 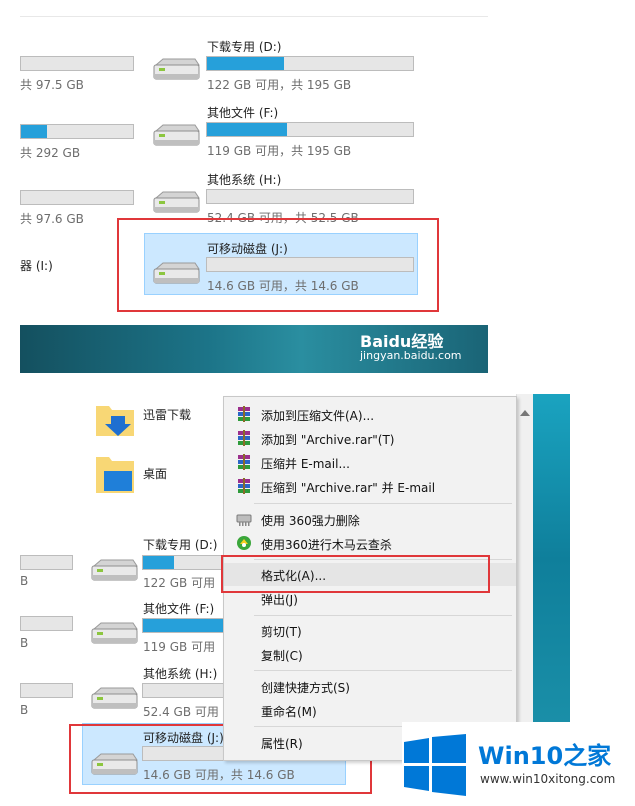 What do you see at coordinates (52, 85) in the screenshot?
I see `left-drive-size-1: 共 97.5 GB` at bounding box center [52, 85].